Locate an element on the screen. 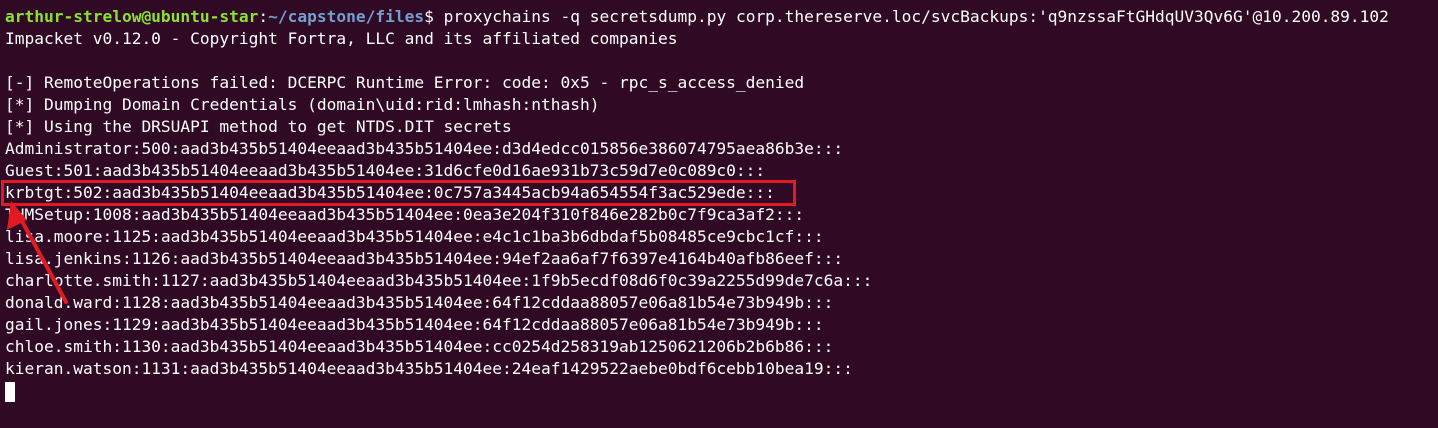 This screenshot has width=1438, height=428. prompt-dollar: $ is located at coordinates (434, 16).